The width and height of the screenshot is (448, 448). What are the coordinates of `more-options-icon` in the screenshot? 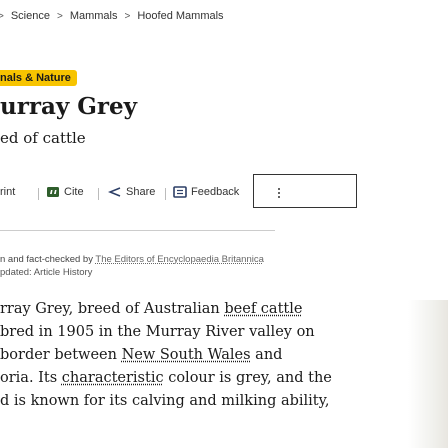 It's located at (279, 193).